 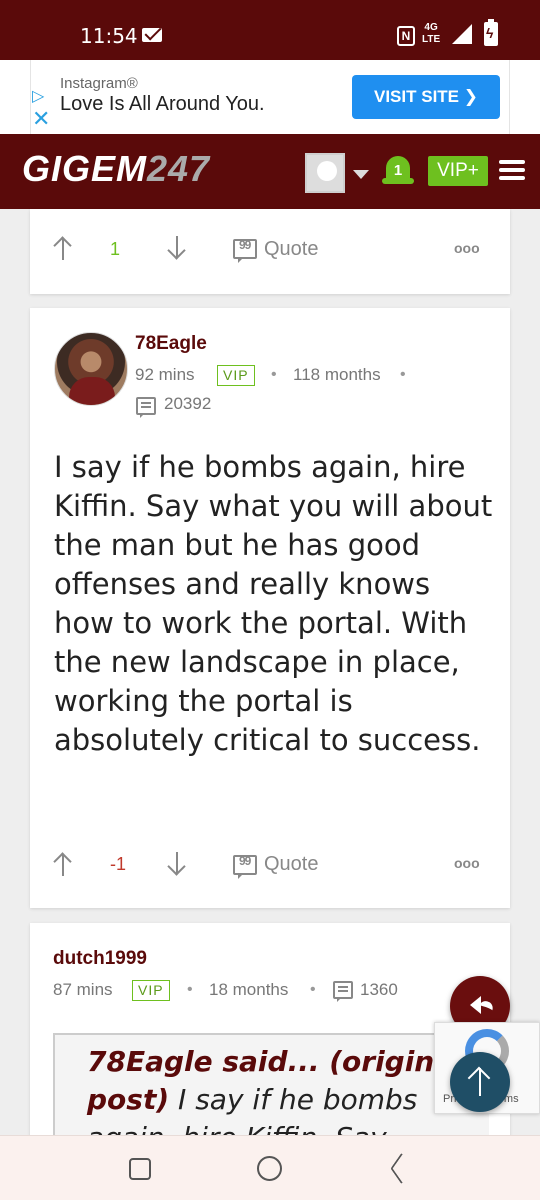 I want to click on member-tenure: 118 months, so click(x=337, y=374).